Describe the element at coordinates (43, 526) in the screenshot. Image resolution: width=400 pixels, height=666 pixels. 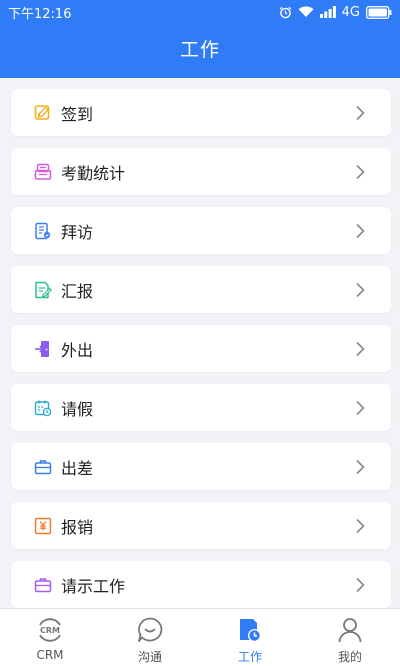
I see `reimbursement-icon` at that location.